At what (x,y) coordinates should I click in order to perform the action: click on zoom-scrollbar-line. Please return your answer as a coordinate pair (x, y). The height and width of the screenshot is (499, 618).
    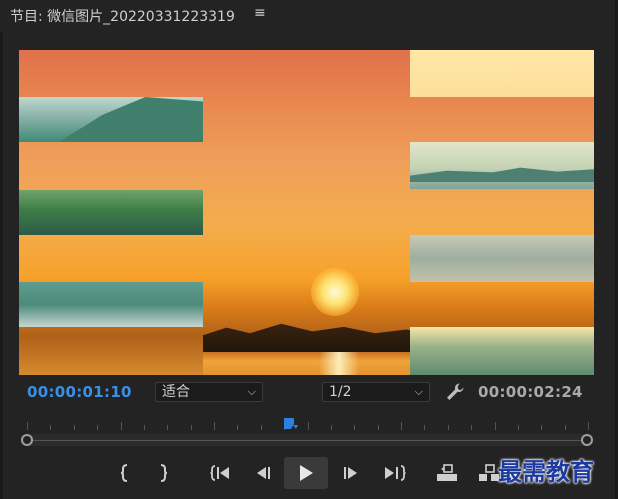
    Looking at the image, I should click on (307, 440).